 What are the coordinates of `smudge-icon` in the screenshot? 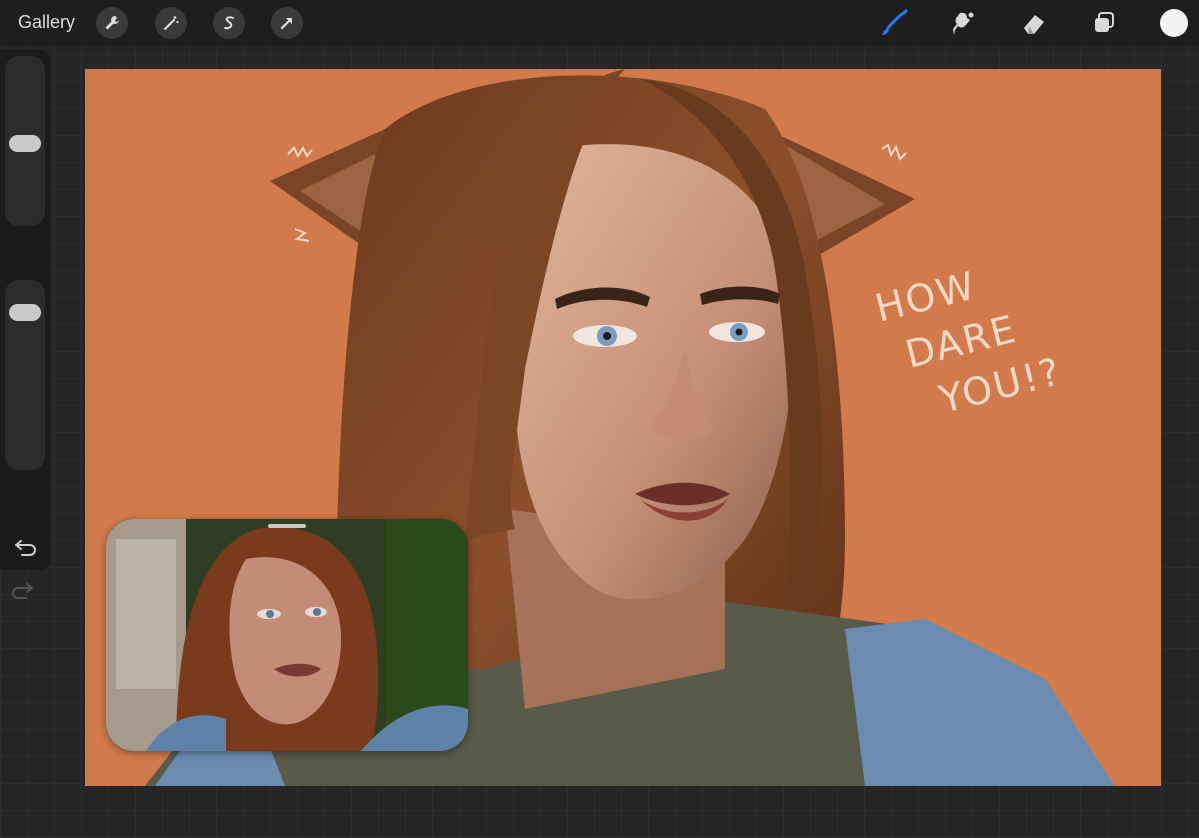 It's located at (964, 23).